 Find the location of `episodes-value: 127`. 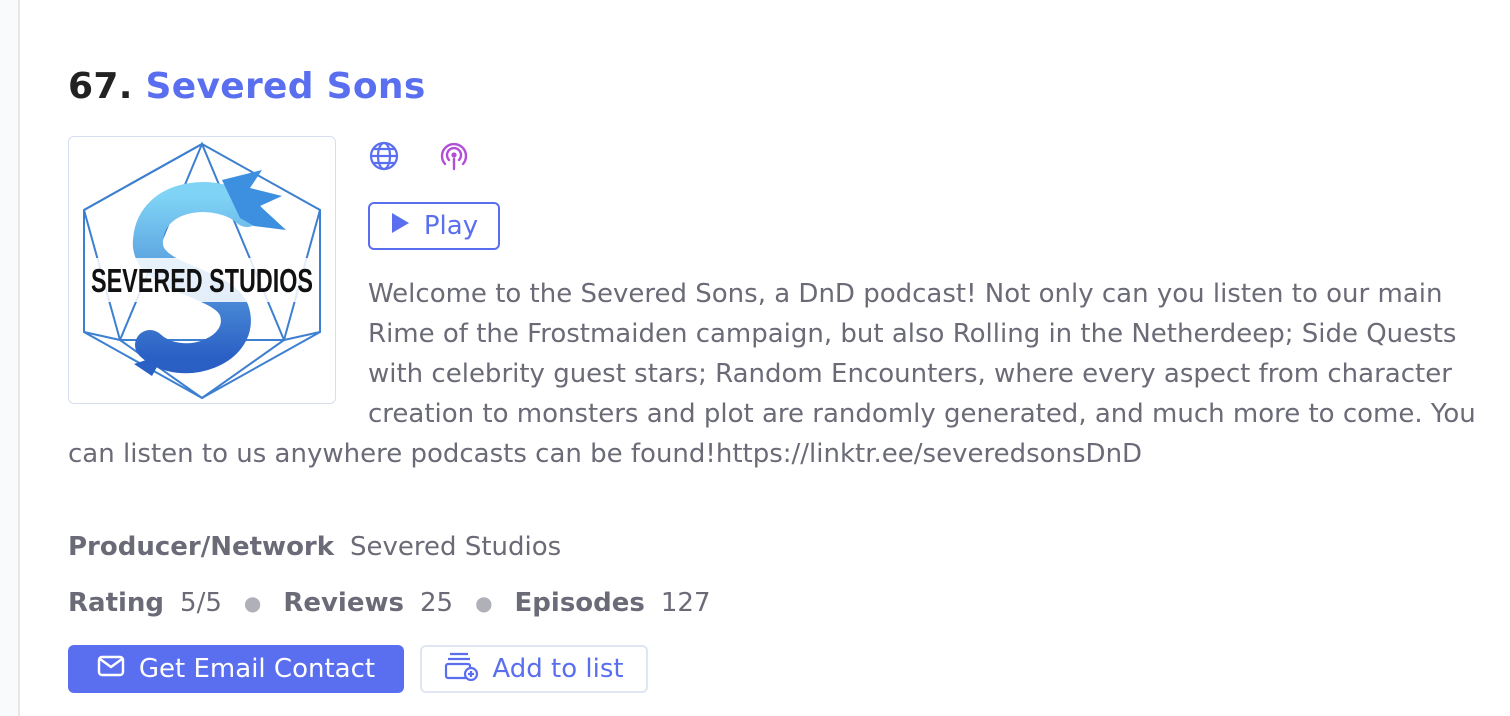

episodes-value: 127 is located at coordinates (685, 603).